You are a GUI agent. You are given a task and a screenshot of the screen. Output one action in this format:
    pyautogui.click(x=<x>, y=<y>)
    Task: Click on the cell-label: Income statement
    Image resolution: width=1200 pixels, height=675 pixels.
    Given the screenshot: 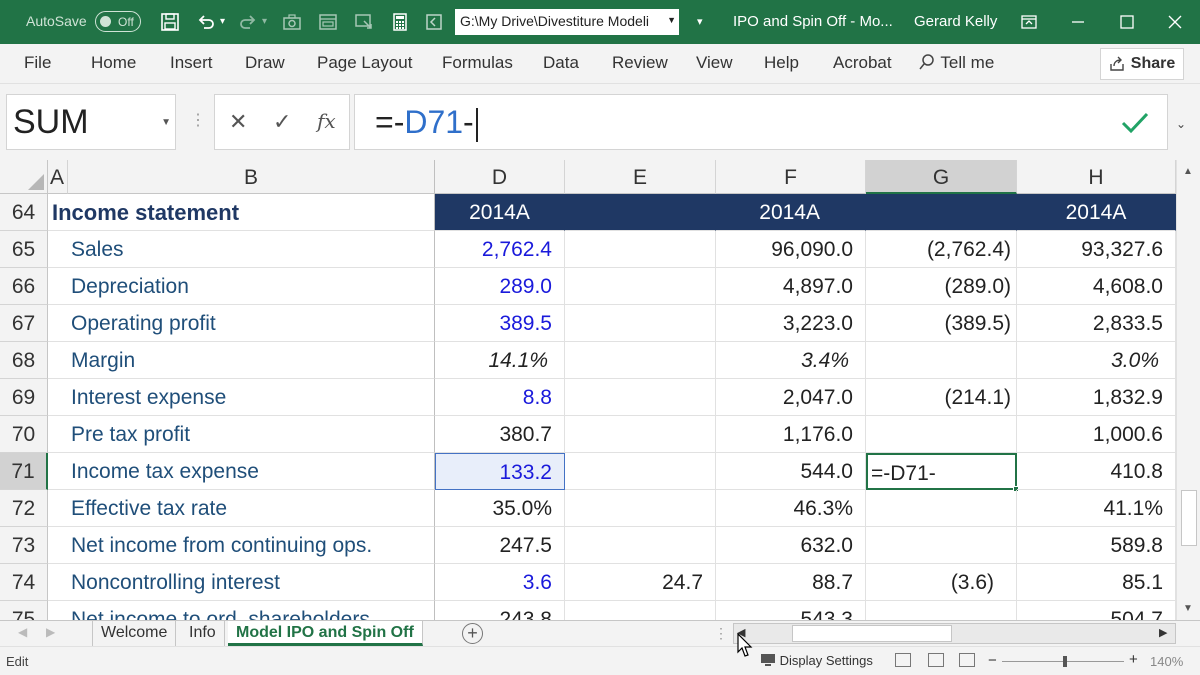 What is the action you would take?
    pyautogui.click(x=241, y=212)
    